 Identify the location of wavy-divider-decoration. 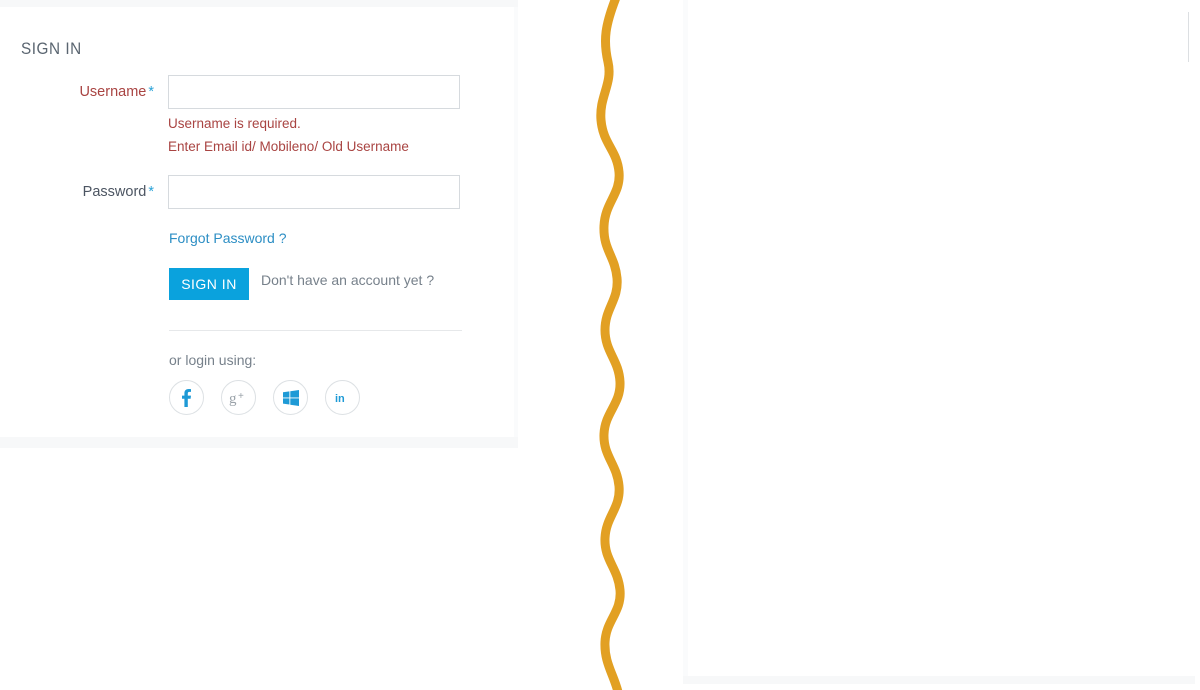
(610, 345).